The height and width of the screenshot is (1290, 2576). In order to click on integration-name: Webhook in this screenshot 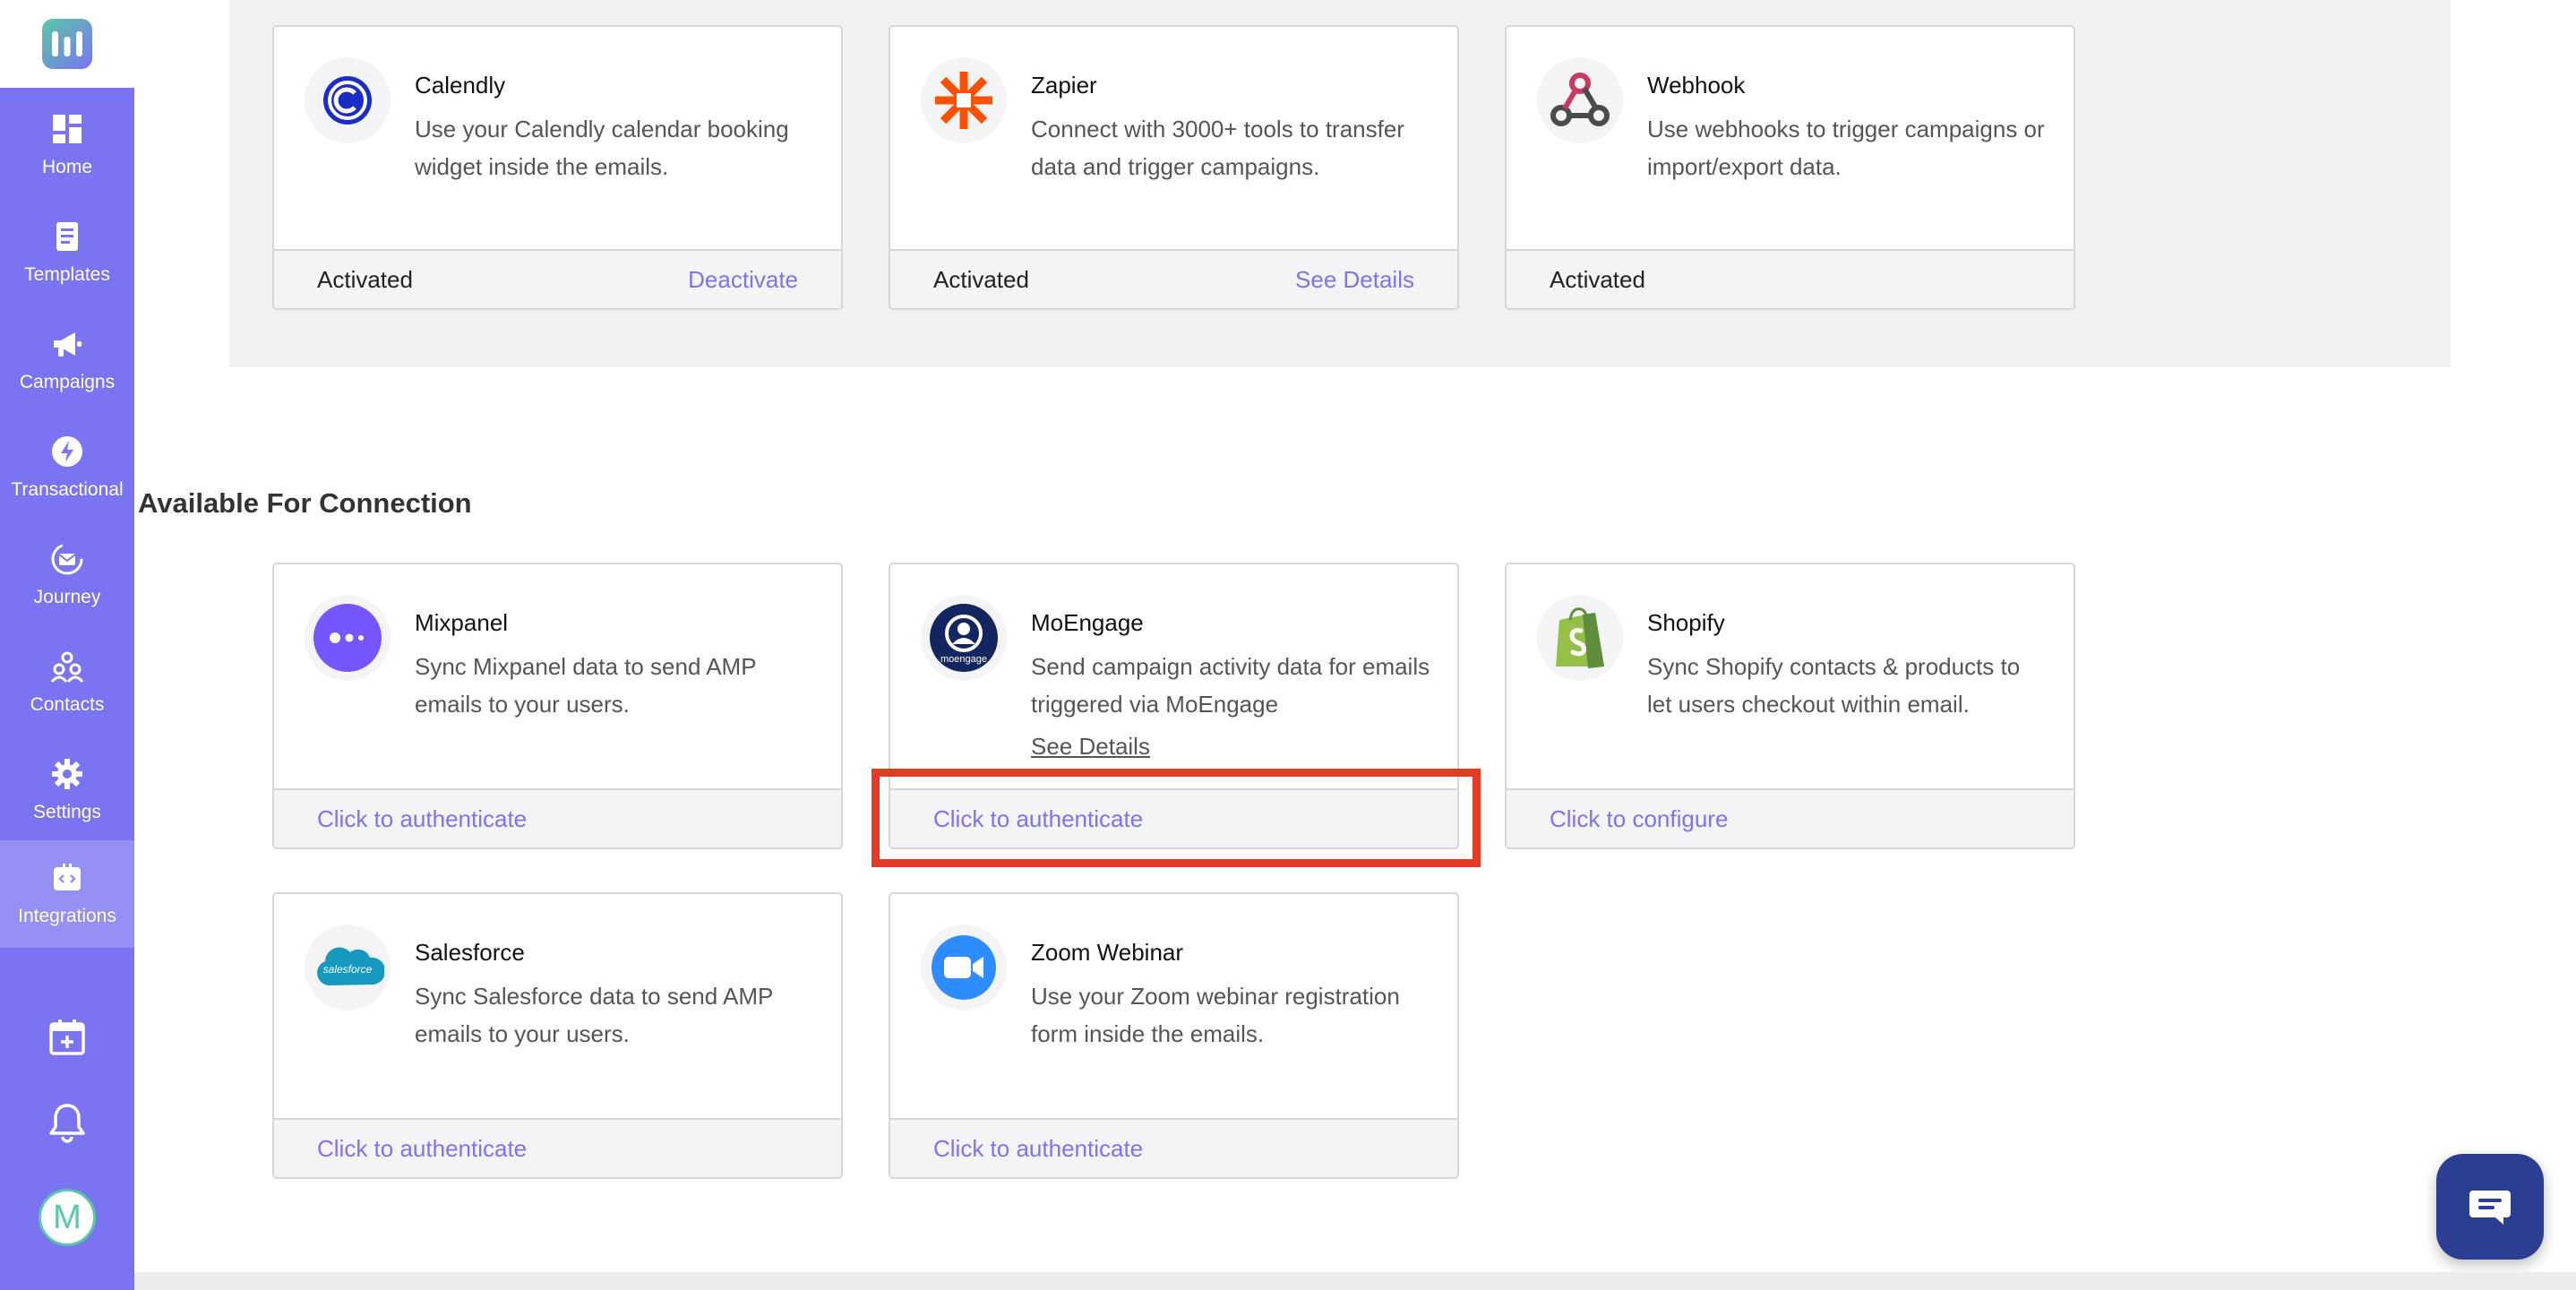, I will do `click(1696, 85)`.